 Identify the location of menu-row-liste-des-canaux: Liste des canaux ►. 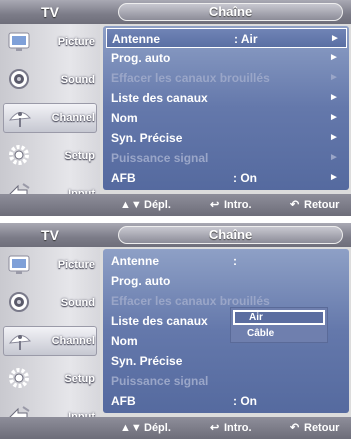
(226, 98).